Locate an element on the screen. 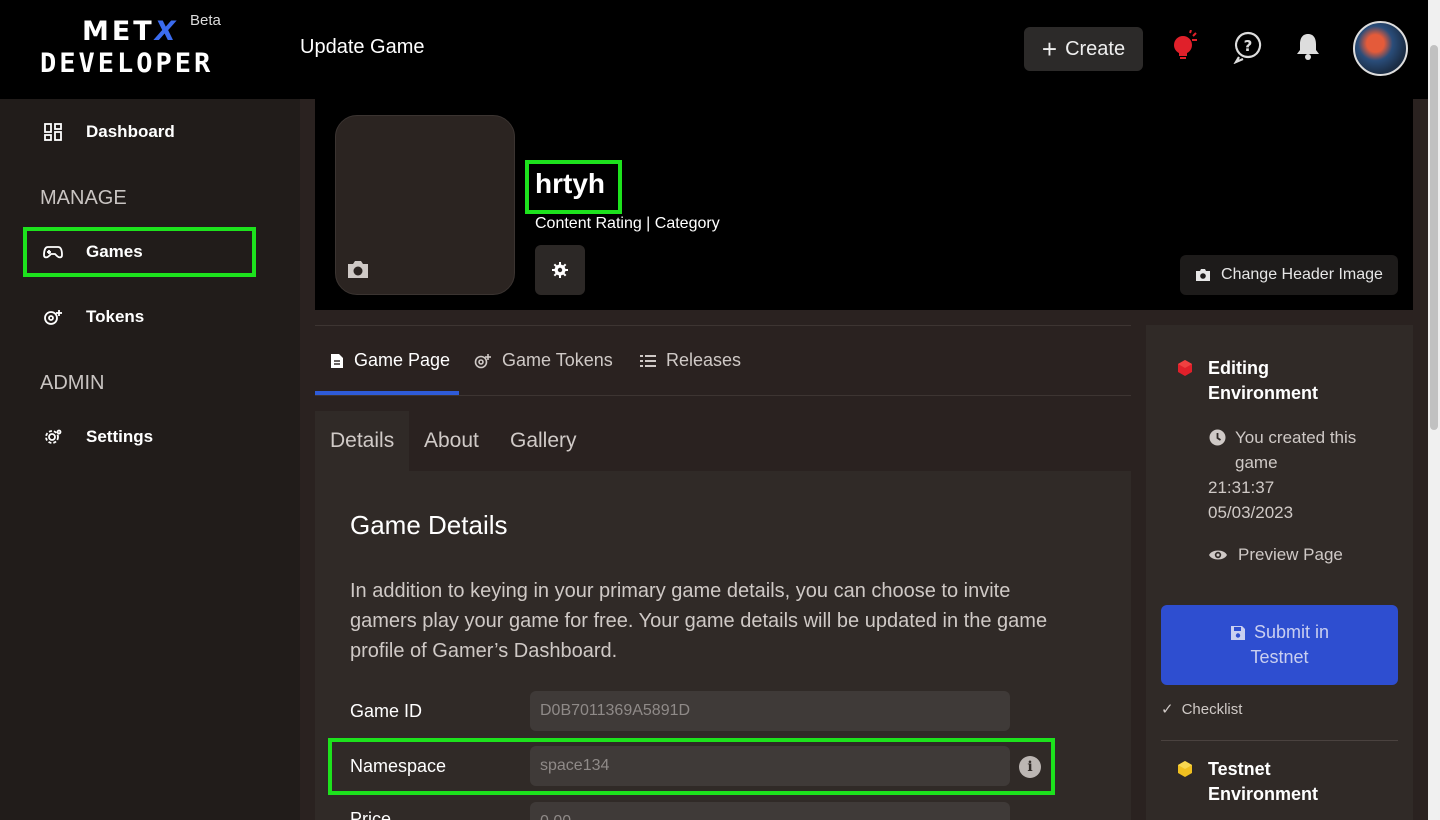  create-label: Create is located at coordinates (1095, 48).